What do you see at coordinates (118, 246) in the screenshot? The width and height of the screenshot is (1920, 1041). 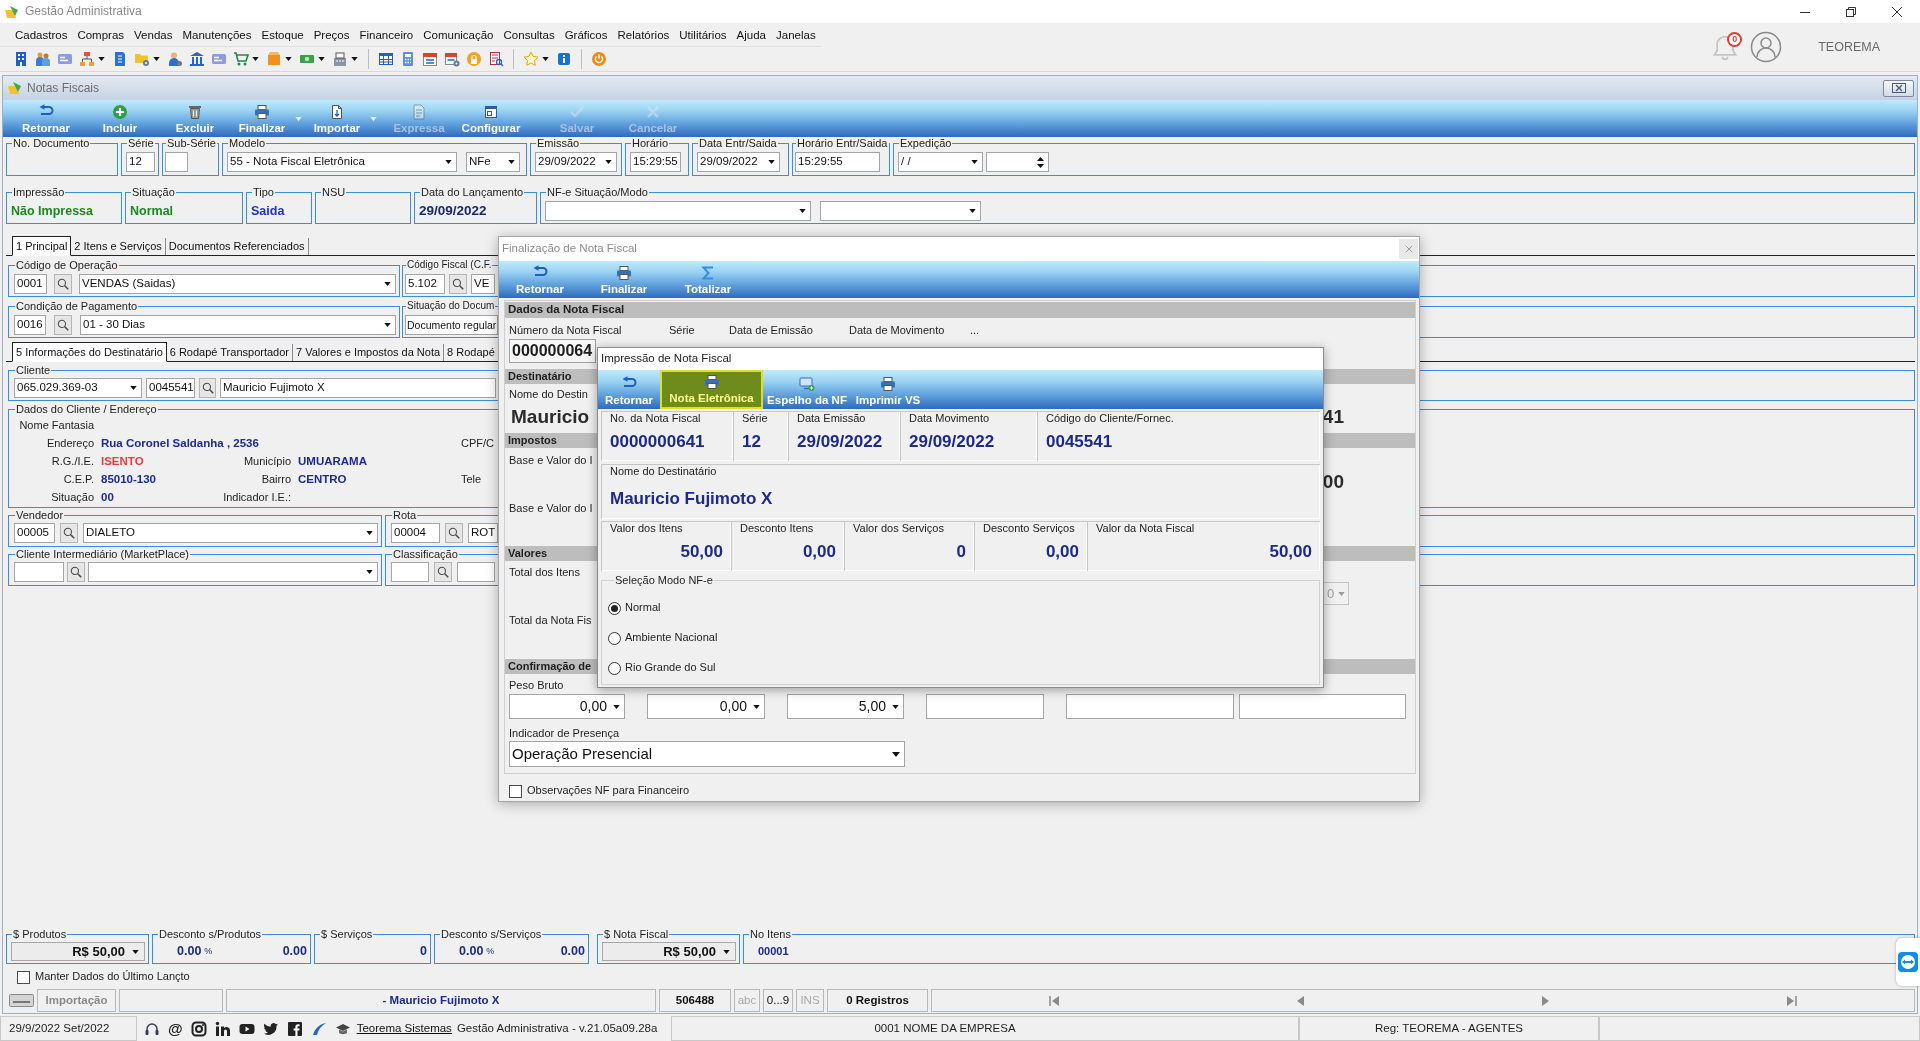 I see `tab: 2 Itens e Serviços` at bounding box center [118, 246].